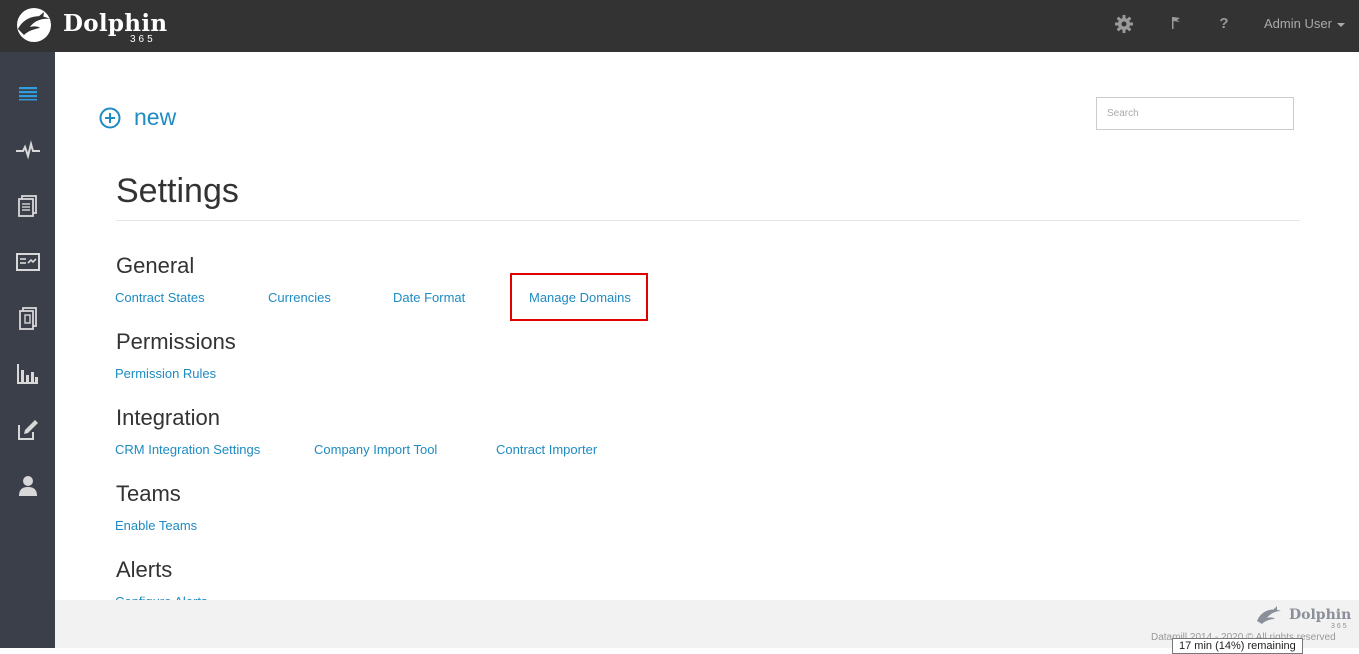  I want to click on time-remaining-tooltip: 17 min (14%) remaining, so click(1237, 646).